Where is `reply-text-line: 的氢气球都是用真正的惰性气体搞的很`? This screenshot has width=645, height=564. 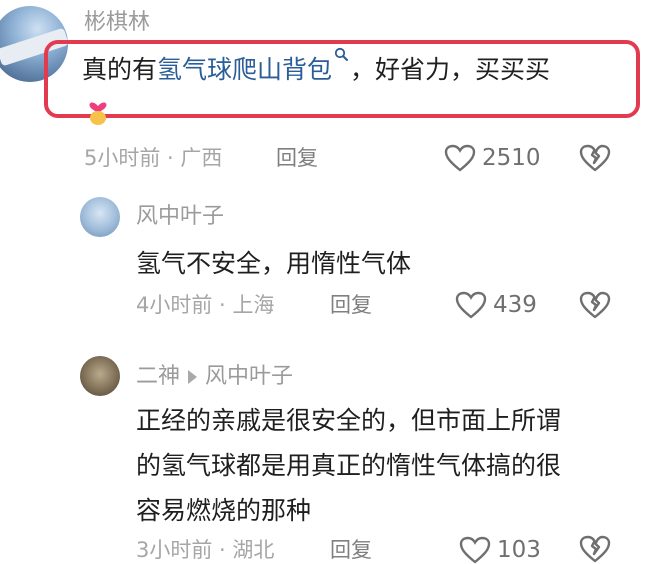 reply-text-line: 的氢气球都是用真正的惰性气体搞的很 is located at coordinates (349, 465).